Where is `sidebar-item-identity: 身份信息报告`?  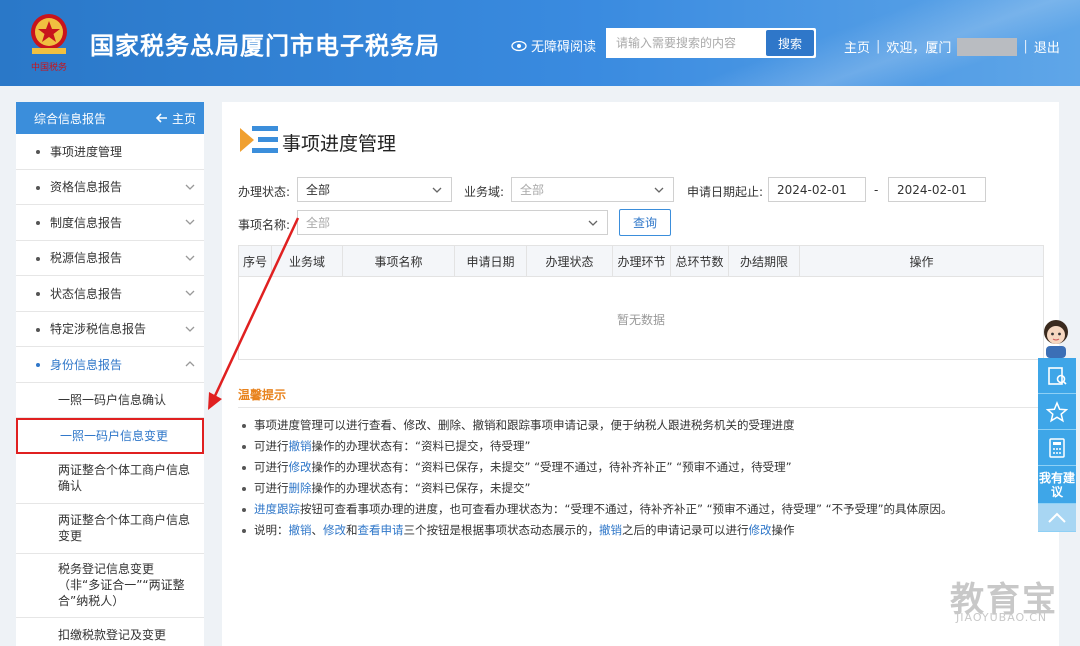
sidebar-item-identity: 身份信息报告 is located at coordinates (110, 365).